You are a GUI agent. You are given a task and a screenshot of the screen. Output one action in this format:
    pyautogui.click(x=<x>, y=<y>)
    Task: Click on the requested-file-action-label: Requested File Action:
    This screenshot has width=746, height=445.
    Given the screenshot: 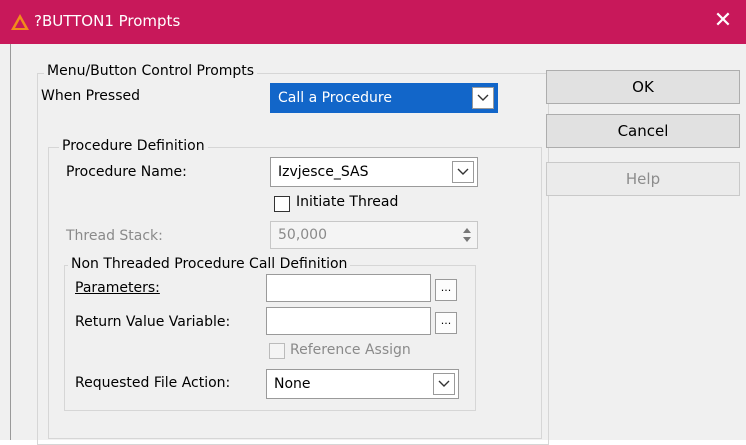 What is the action you would take?
    pyautogui.click(x=153, y=383)
    